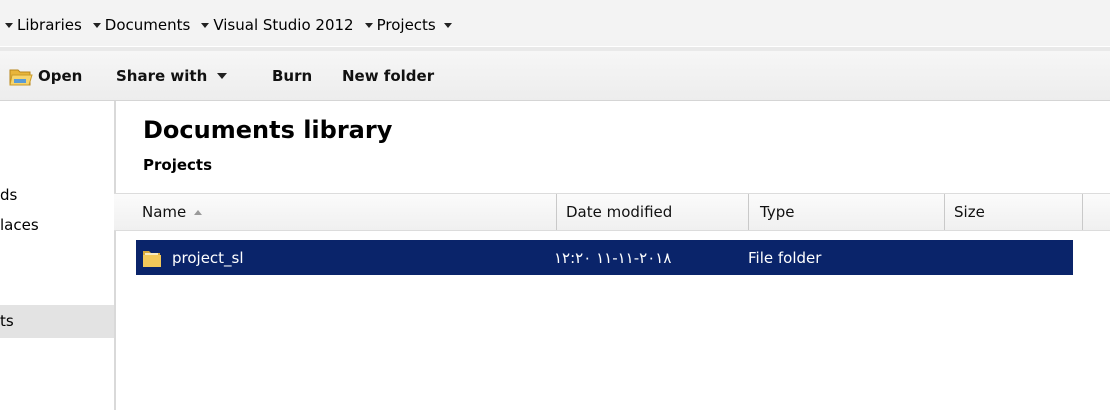 The image size is (1110, 410). I want to click on open-button: Open, so click(45, 75).